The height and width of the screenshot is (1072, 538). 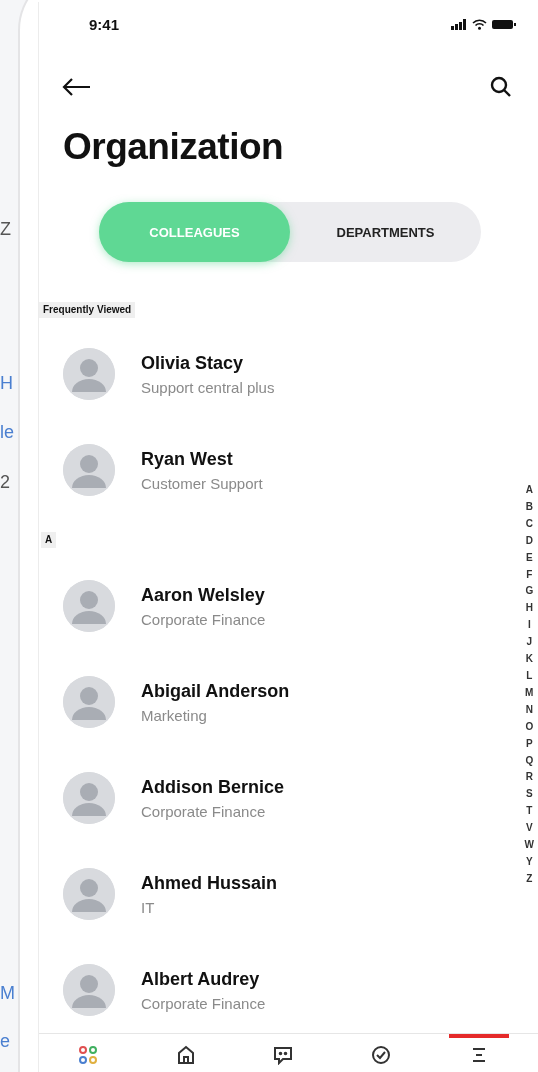 I want to click on contact-department: IT, so click(x=148, y=907).